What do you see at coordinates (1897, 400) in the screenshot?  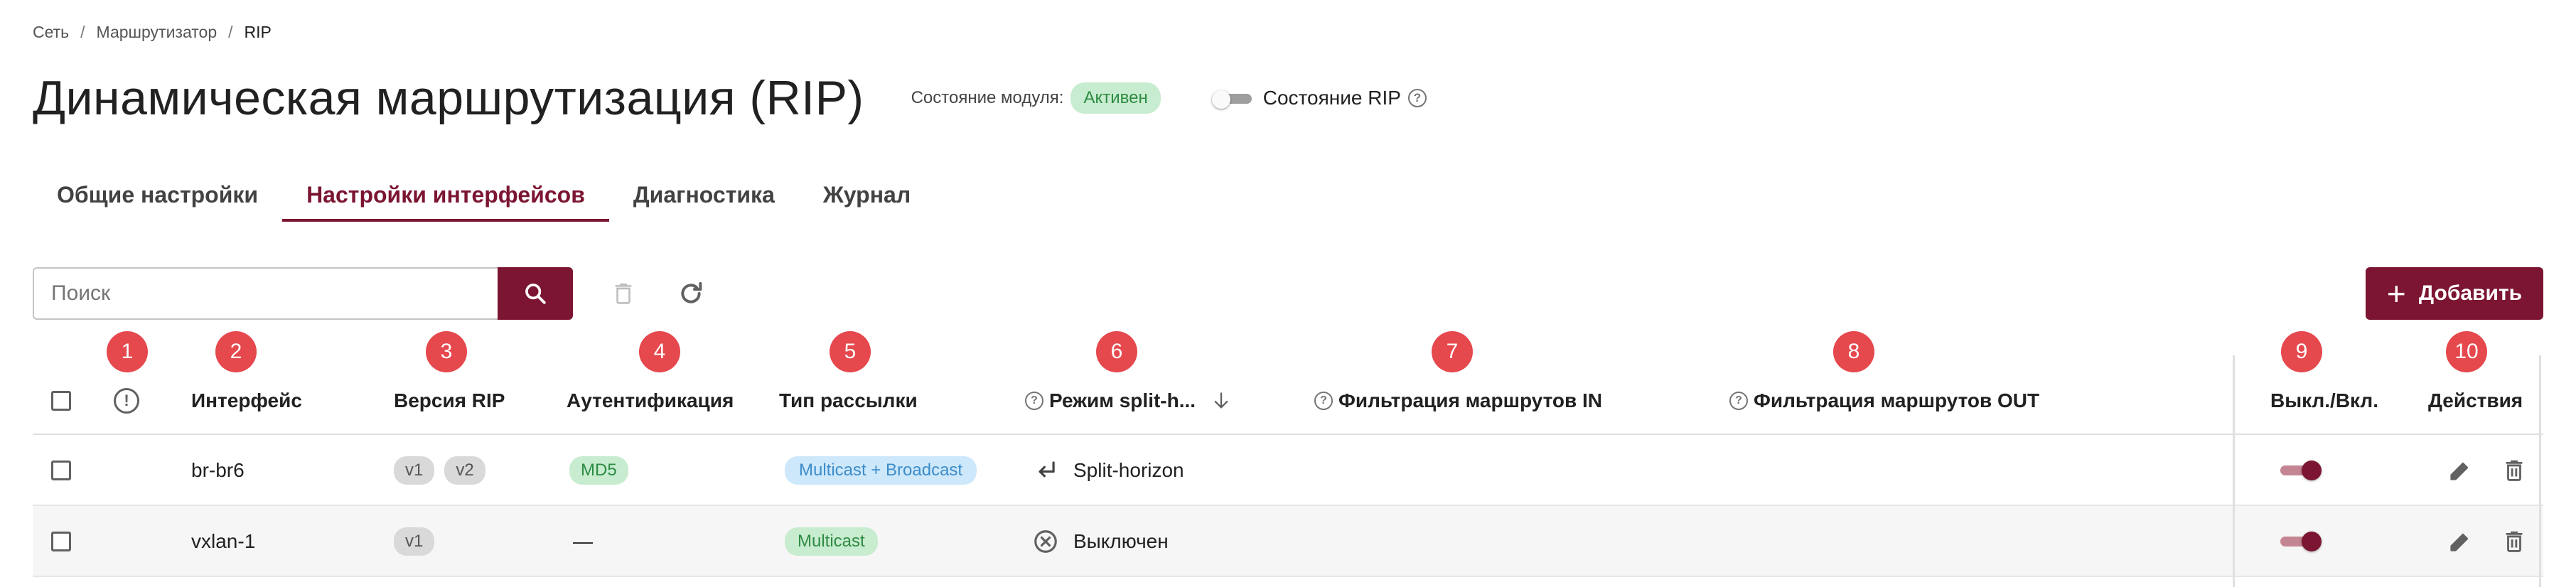 I see `column-filter-out-label: Фильтрация маршрутов OUT` at bounding box center [1897, 400].